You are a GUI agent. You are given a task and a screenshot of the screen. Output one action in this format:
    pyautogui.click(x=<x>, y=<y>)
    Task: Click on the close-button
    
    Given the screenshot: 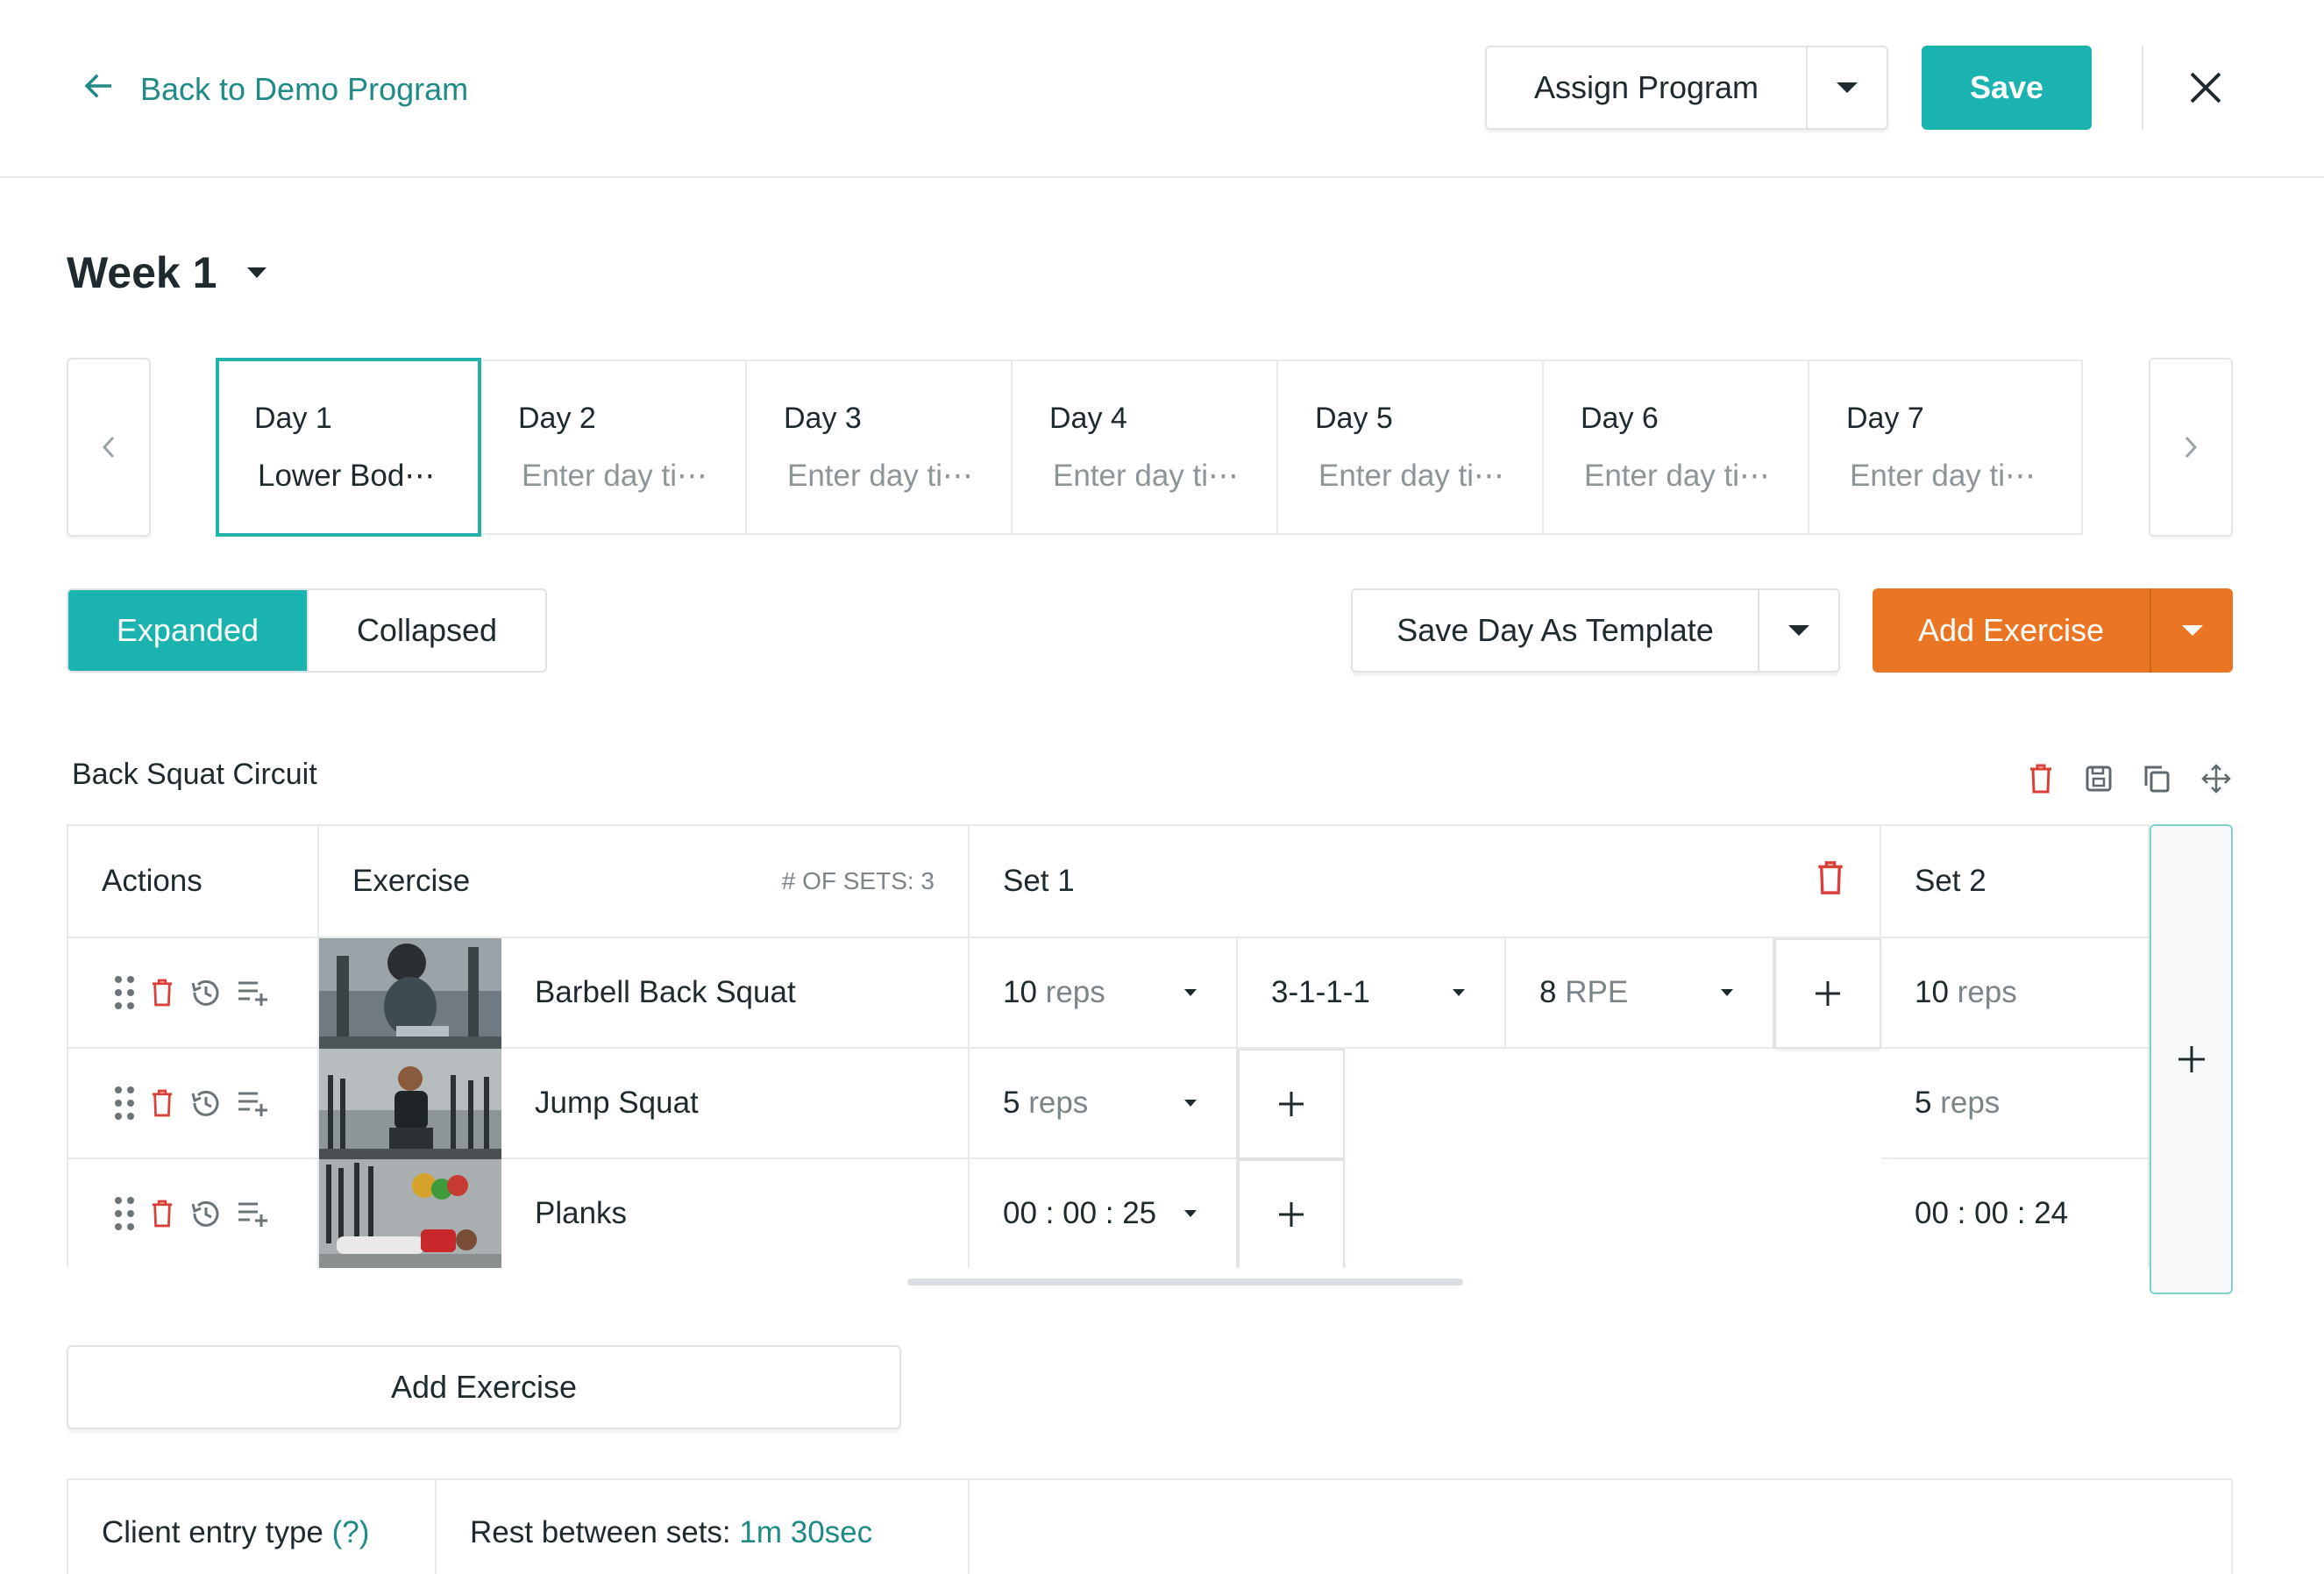 What is the action you would take?
    pyautogui.click(x=2205, y=87)
    